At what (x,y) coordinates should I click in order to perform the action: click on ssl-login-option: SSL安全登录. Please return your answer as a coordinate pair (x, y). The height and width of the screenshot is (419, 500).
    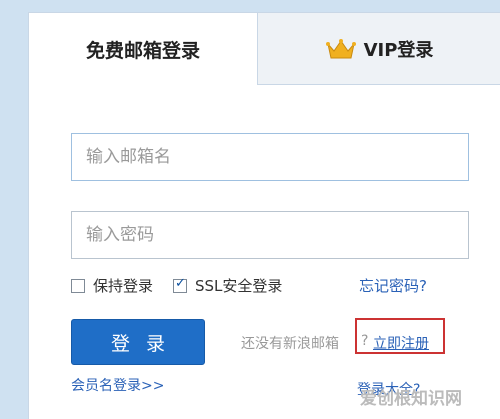
    Looking at the image, I should click on (227, 285).